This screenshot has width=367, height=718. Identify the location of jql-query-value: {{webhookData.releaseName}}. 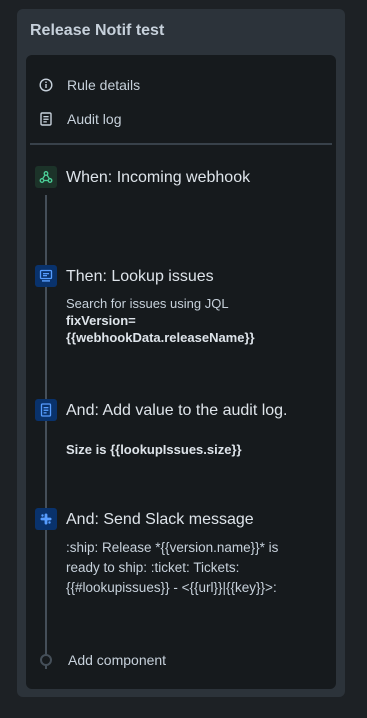
(160, 337).